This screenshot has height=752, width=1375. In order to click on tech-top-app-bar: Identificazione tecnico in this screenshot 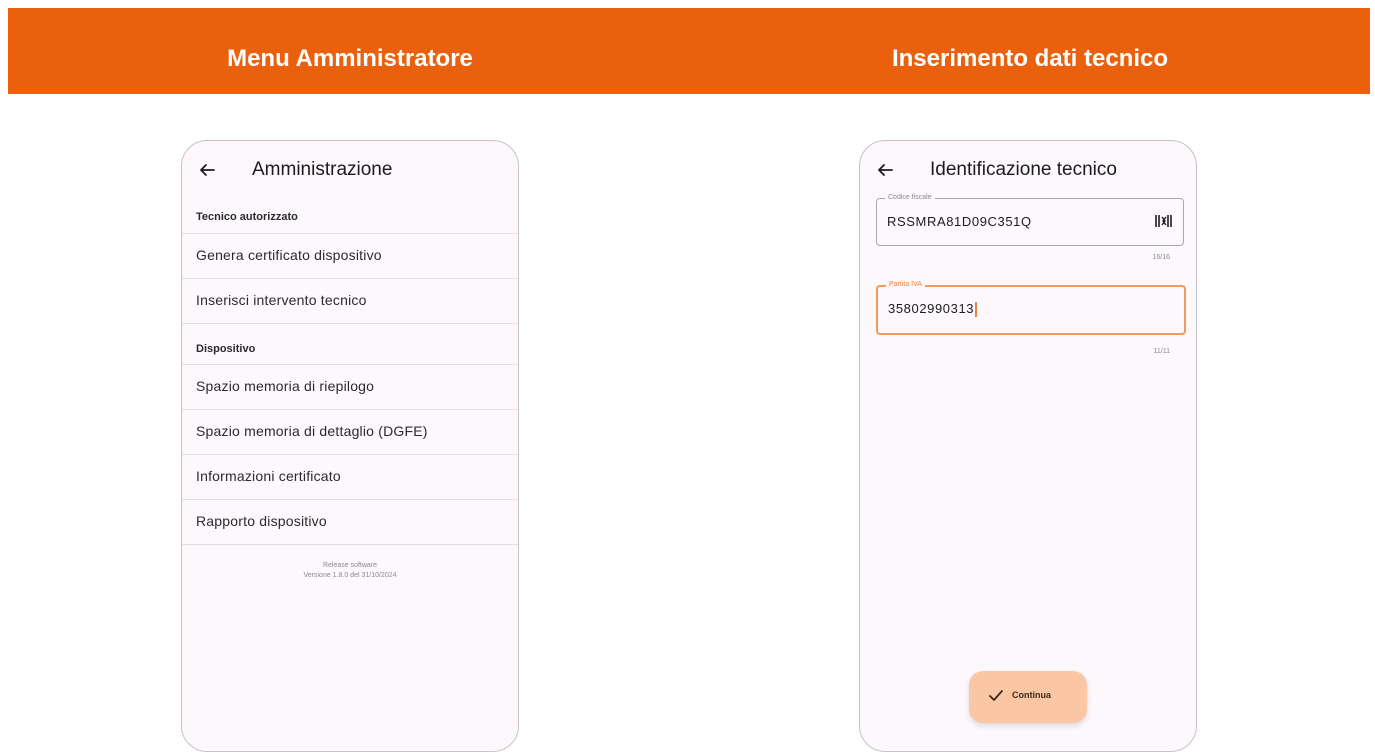, I will do `click(1028, 170)`.